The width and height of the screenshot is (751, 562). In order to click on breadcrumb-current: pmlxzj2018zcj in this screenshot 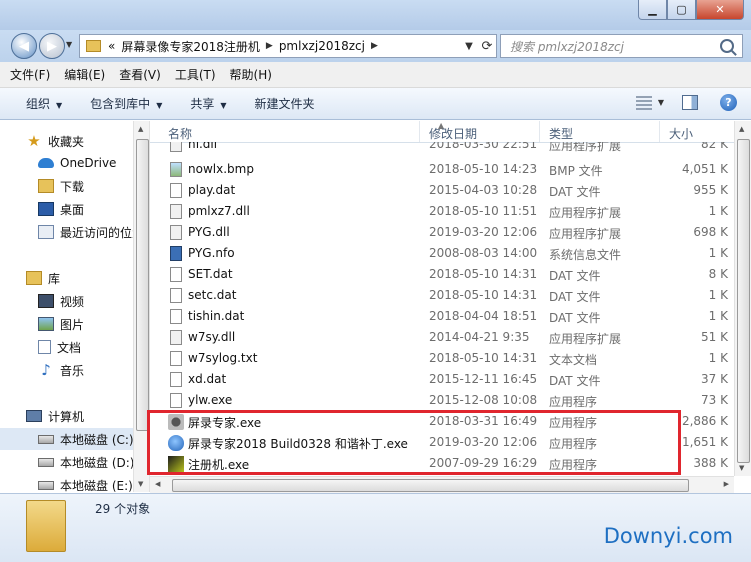, I will do `click(322, 46)`.